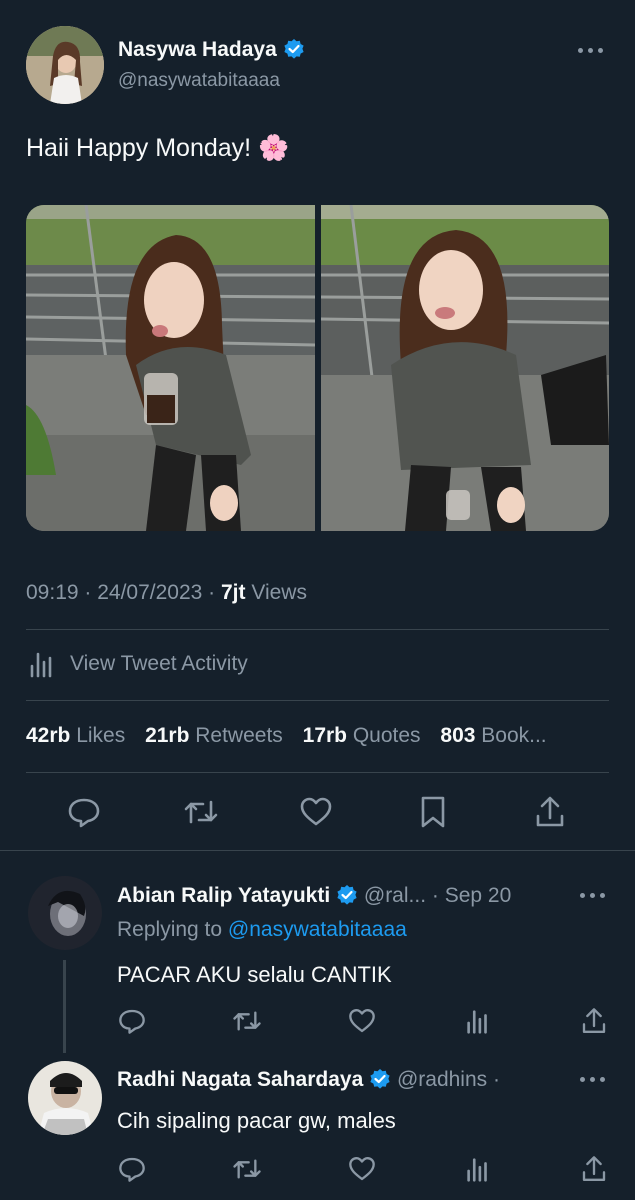 The height and width of the screenshot is (1200, 635). I want to click on author-name-row: Nasywa Hadaya, so click(211, 50).